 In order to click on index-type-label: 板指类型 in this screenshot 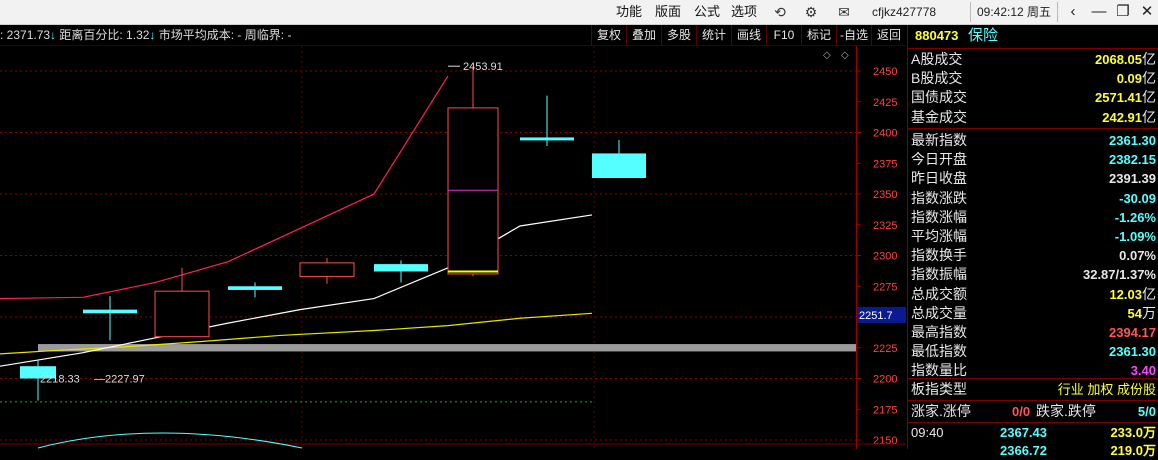, I will do `click(939, 389)`.